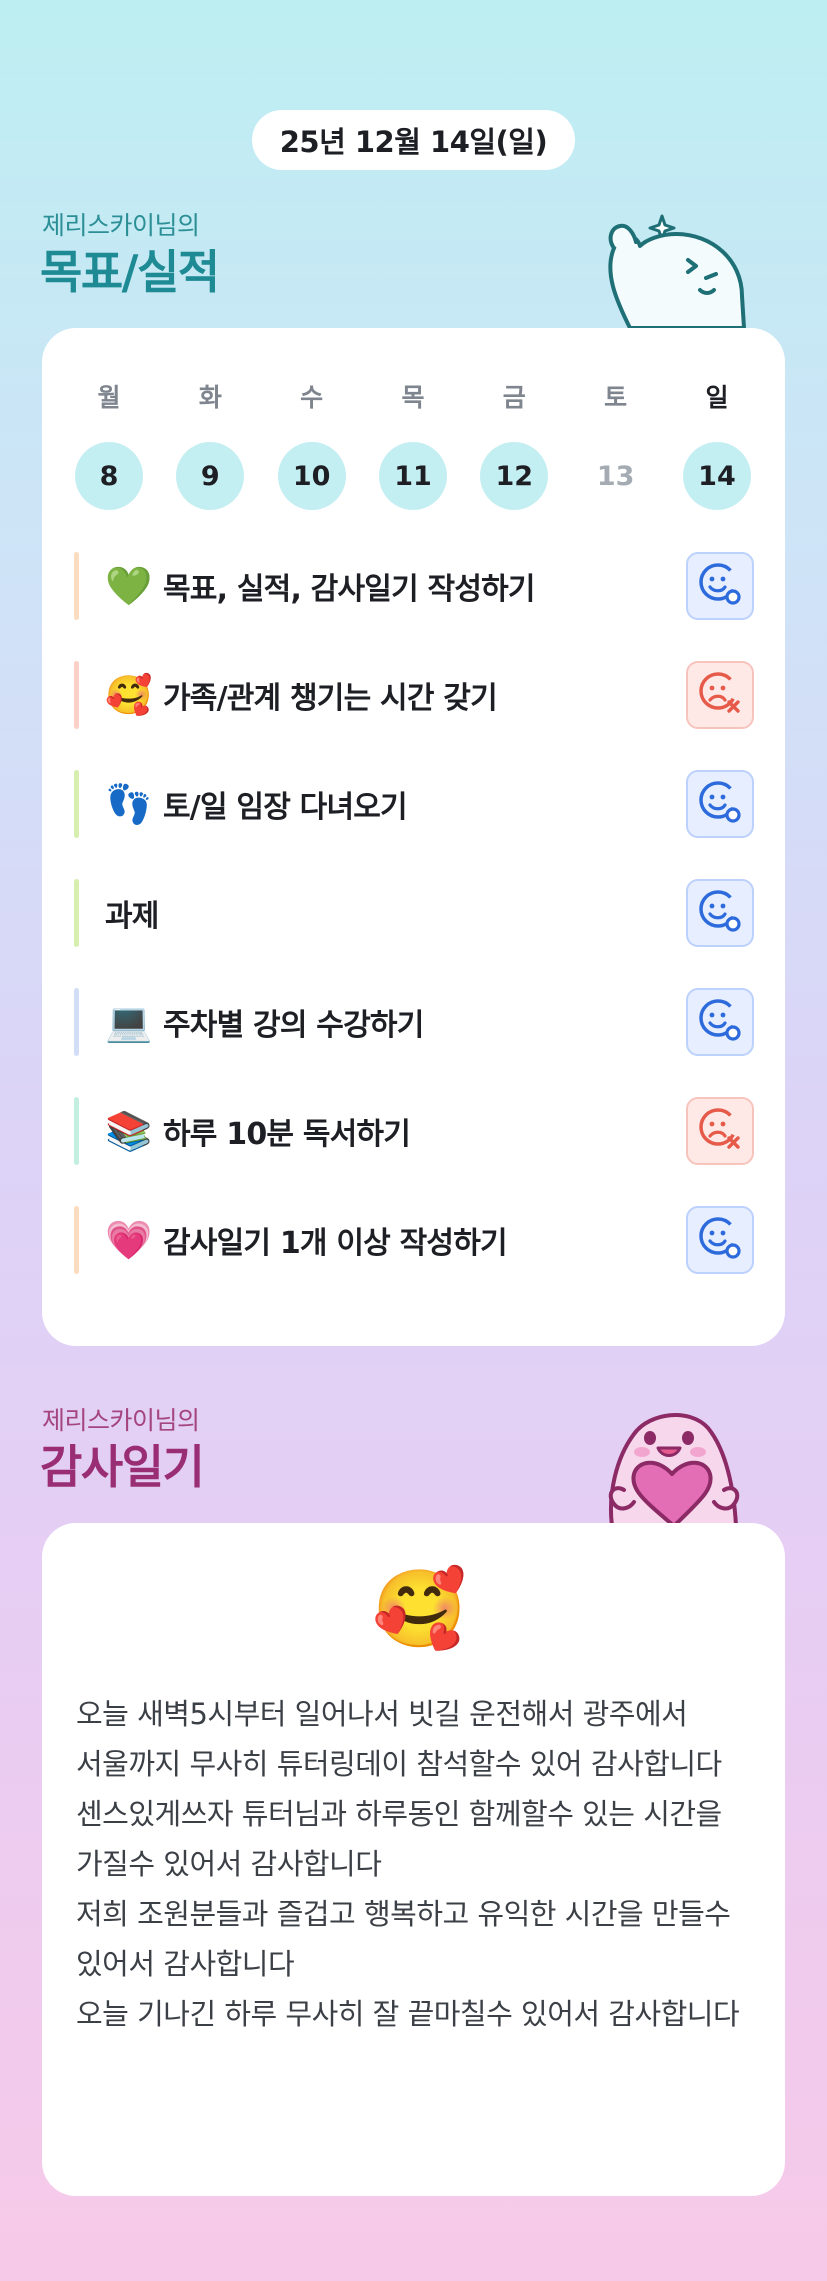 This screenshot has width=827, height=2281. I want to click on day-label: 금, so click(514, 397).